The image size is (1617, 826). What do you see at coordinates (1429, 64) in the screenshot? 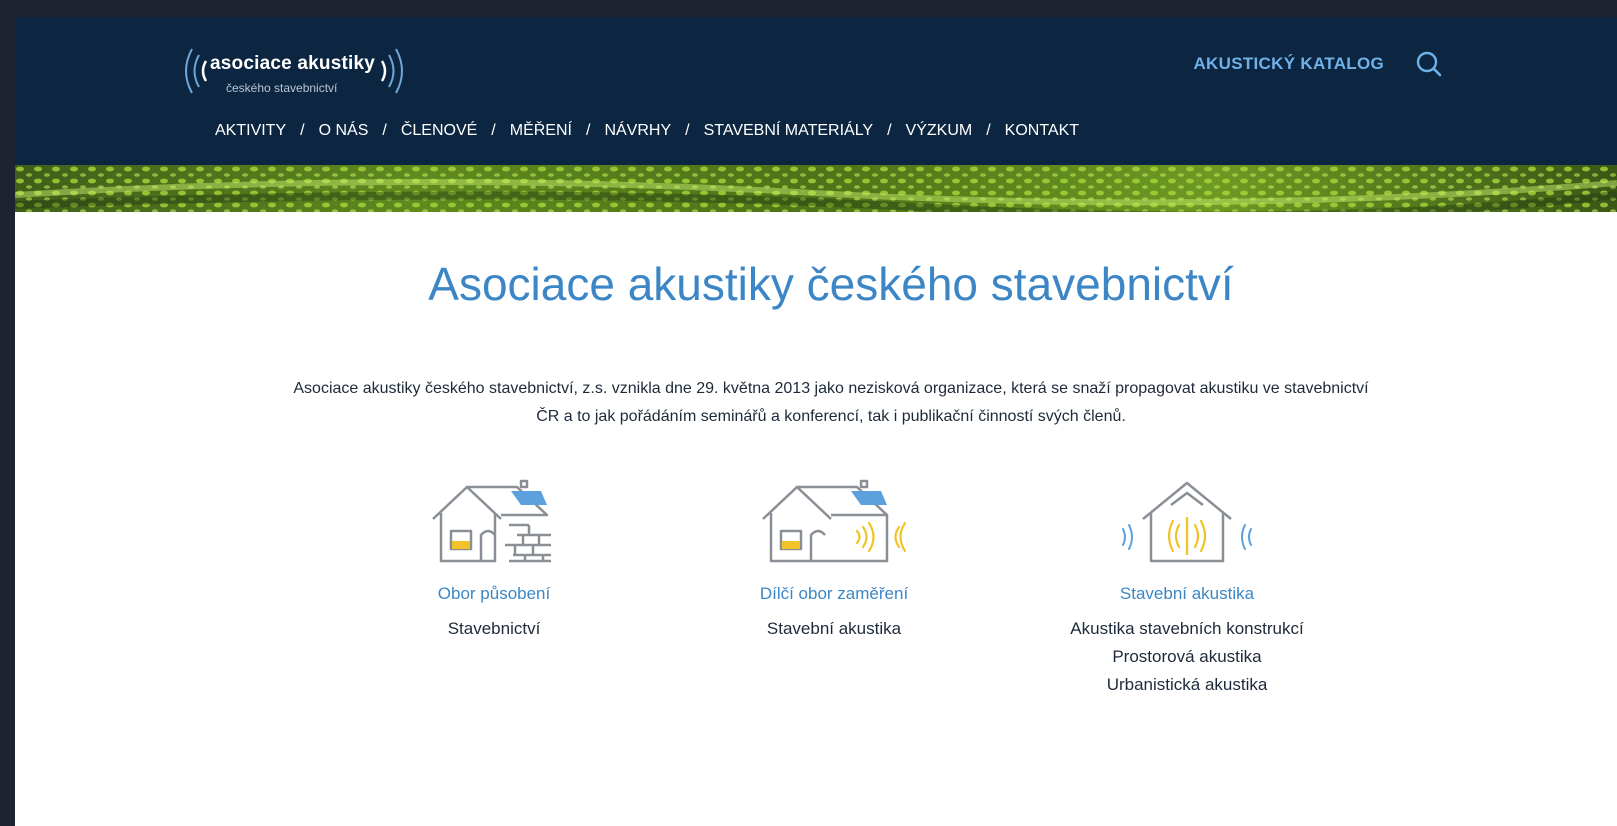
I see `search-icon` at bounding box center [1429, 64].